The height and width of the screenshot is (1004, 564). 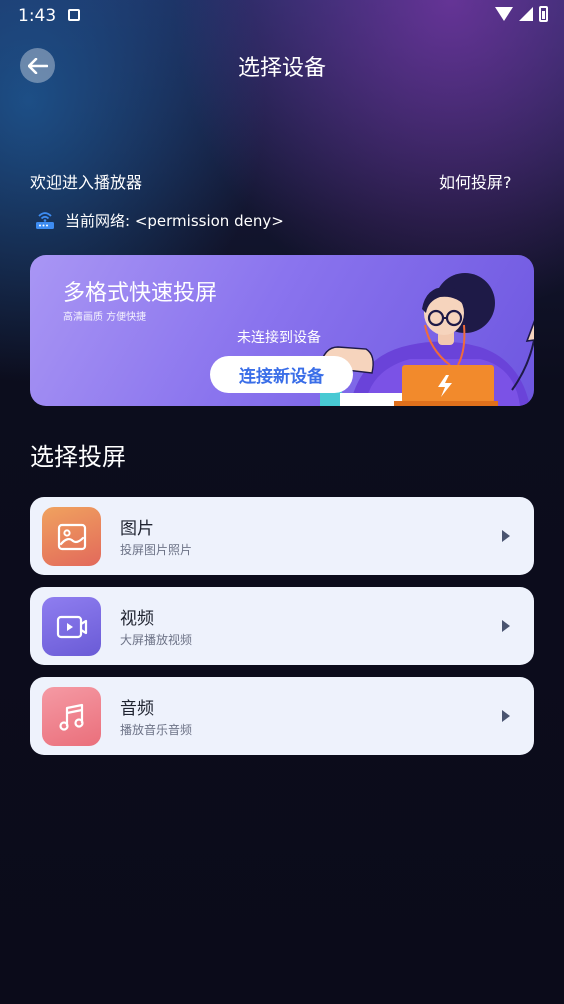 I want to click on cast-banner: 多格式快速投屏 高清画质 方便快捷 未连接到设备 连接新设备, so click(x=282, y=330).